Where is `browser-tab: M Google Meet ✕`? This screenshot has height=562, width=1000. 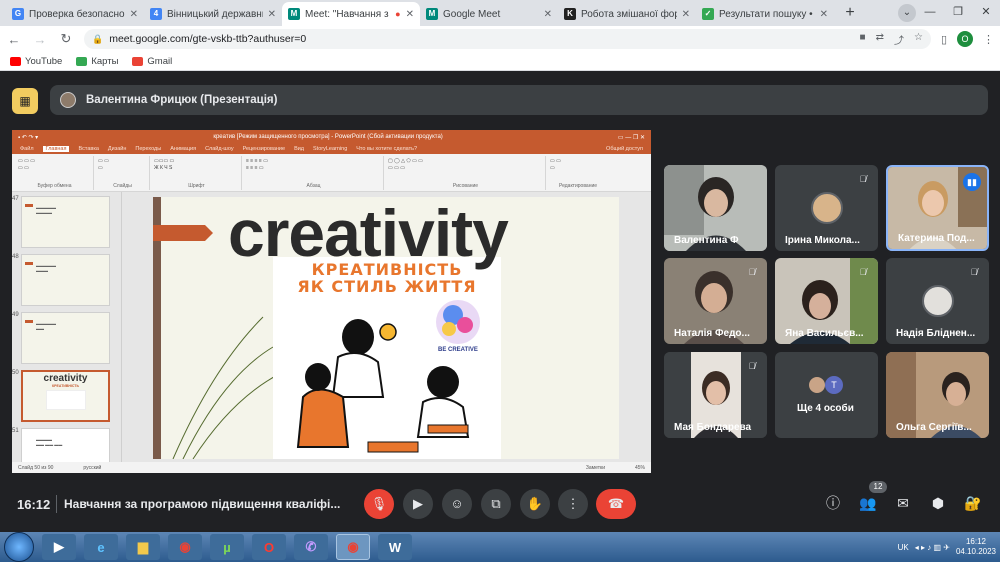 browser-tab: M Google Meet ✕ is located at coordinates (489, 14).